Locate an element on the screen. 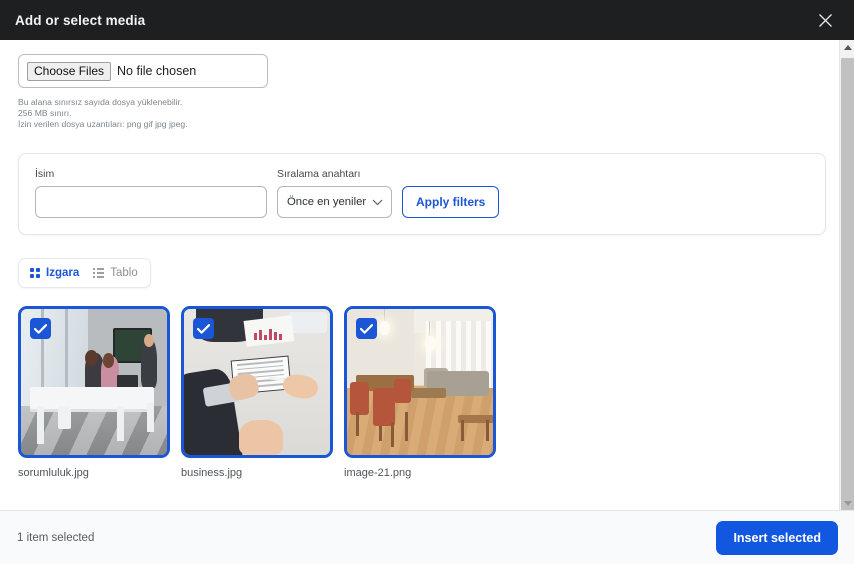 The height and width of the screenshot is (564, 854). scroll-down-arrow-icon is located at coordinates (847, 503).